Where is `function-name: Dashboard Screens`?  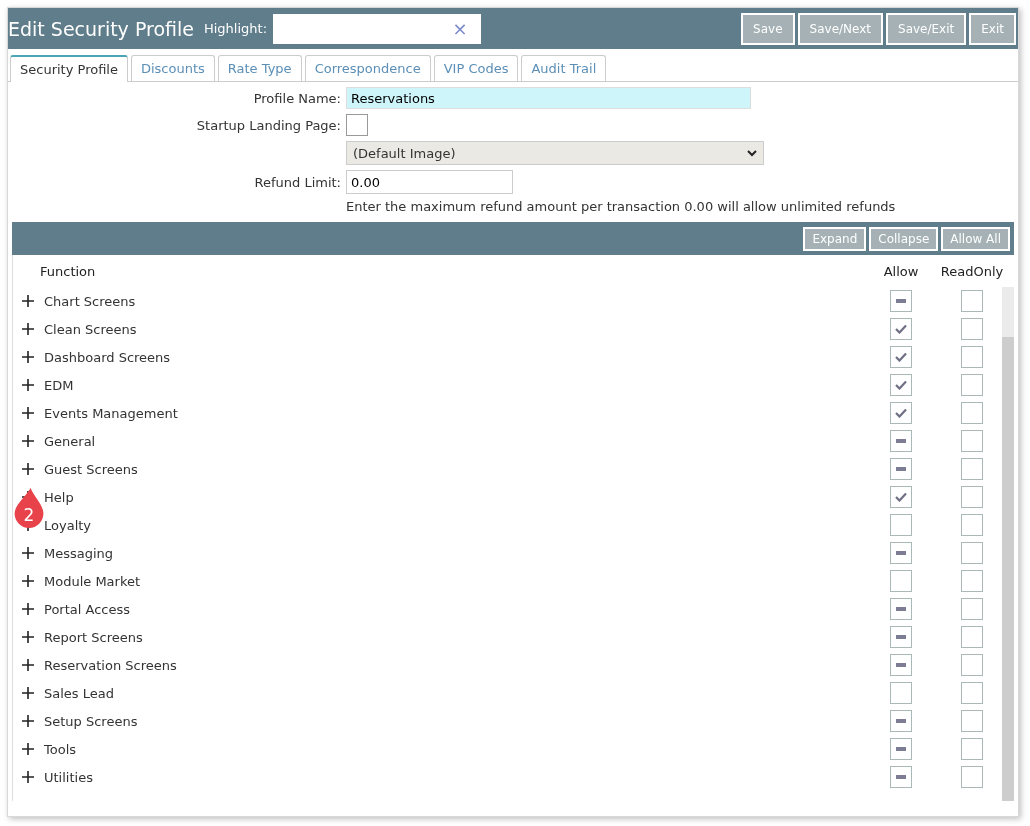 function-name: Dashboard Screens is located at coordinates (107, 357).